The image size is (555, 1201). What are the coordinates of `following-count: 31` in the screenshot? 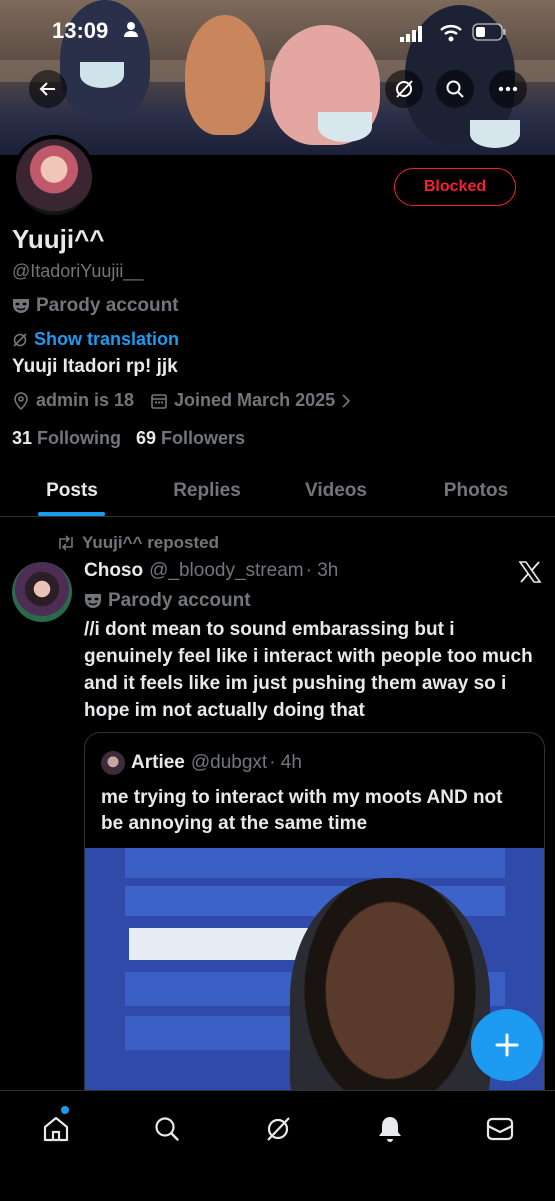 It's located at (22, 438).